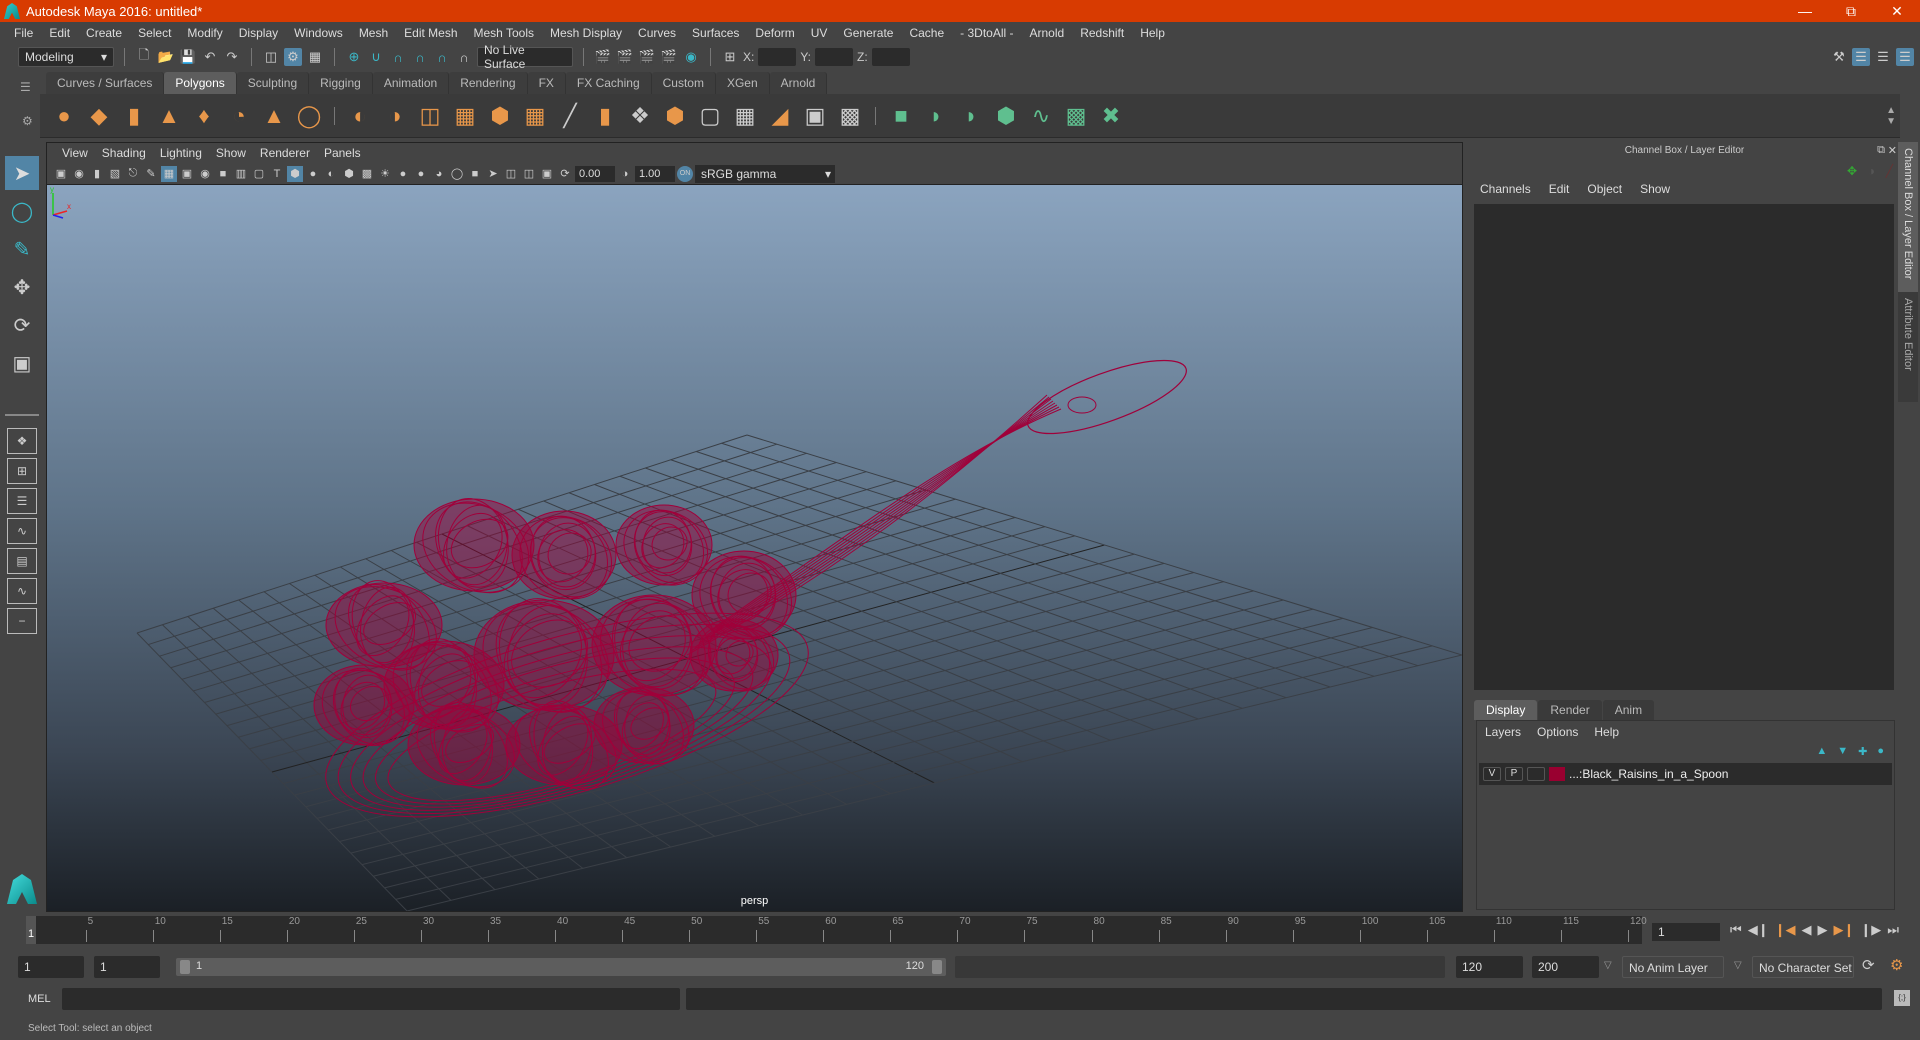 This screenshot has height=1040, width=1920. I want to click on menu-uv: UV, so click(819, 33).